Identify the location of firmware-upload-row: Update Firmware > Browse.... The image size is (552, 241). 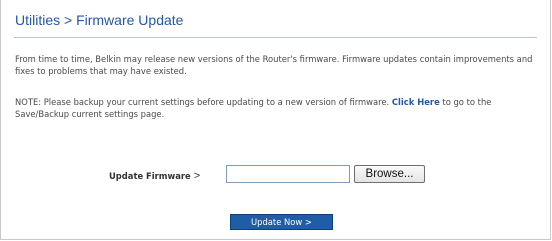
(276, 176).